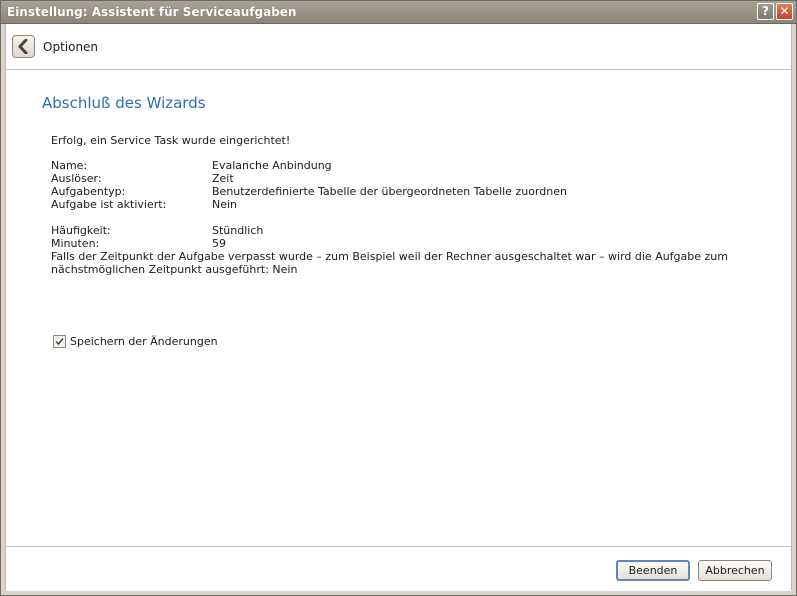 The height and width of the screenshot is (596, 797). I want to click on chevron-left-icon, so click(23, 46).